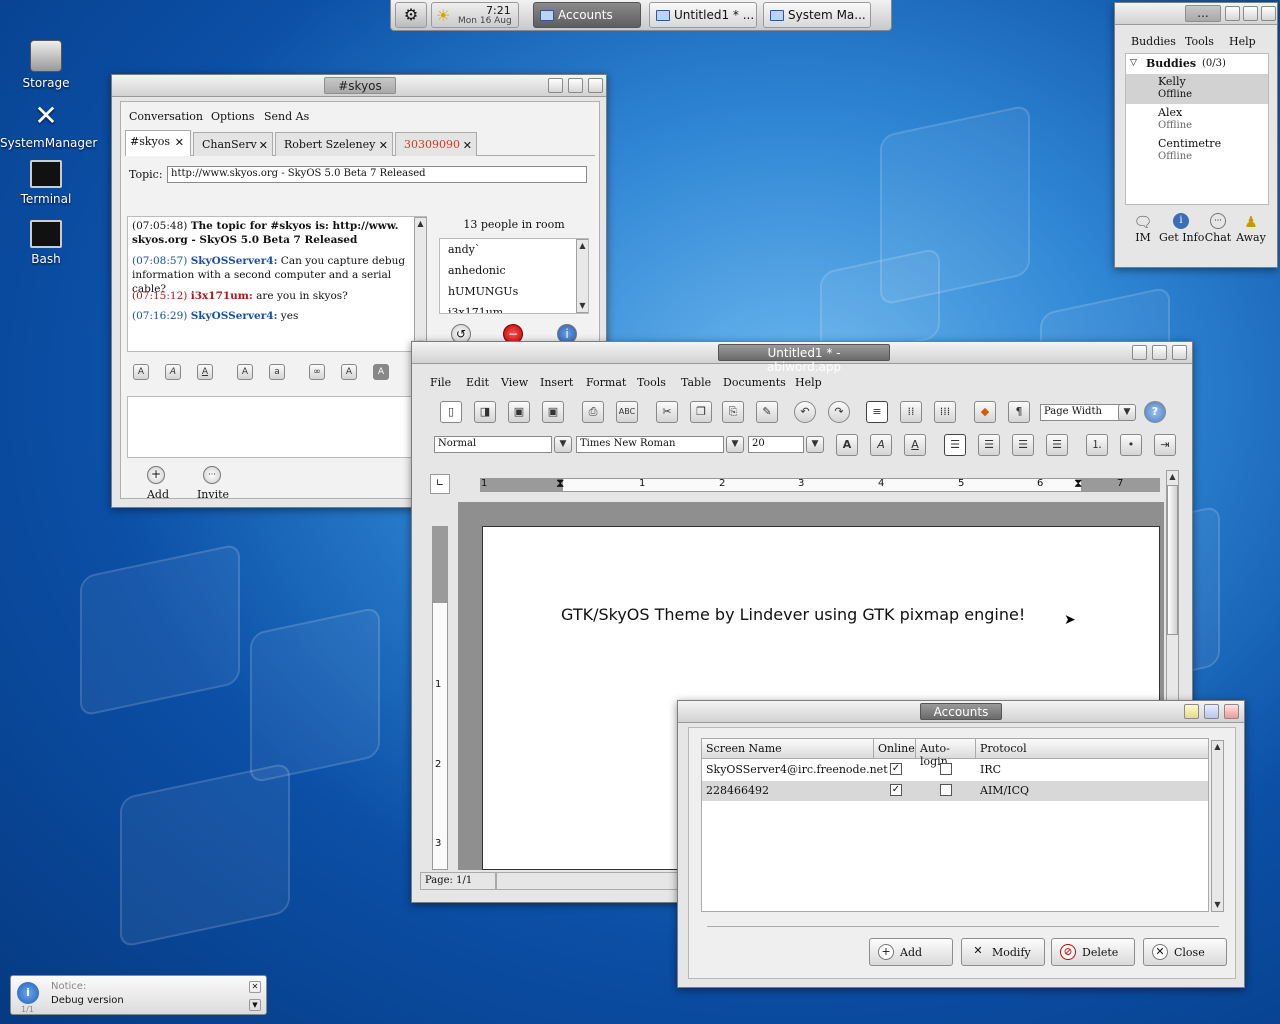 Image resolution: width=1280 pixels, height=1024 pixels. What do you see at coordinates (381, 372) in the screenshot?
I see `background-color-icon: A` at bounding box center [381, 372].